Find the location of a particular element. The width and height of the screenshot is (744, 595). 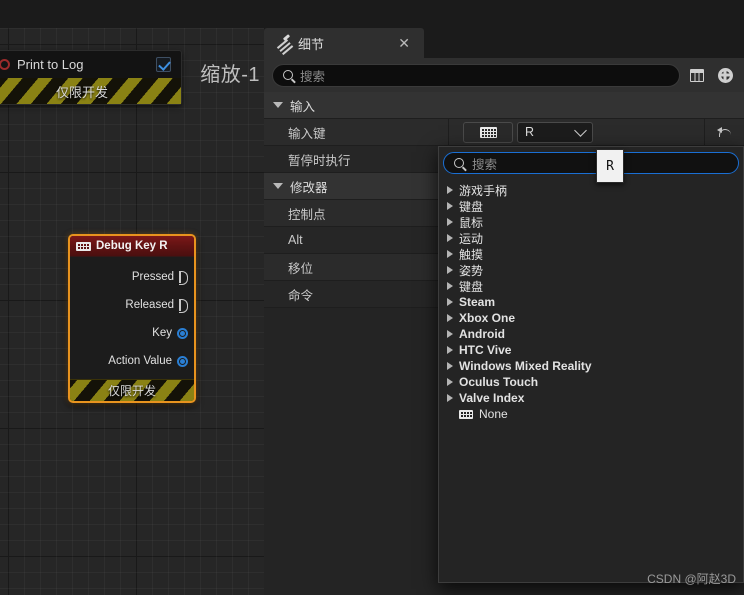

popup-search-input: 搜索 is located at coordinates (591, 163).